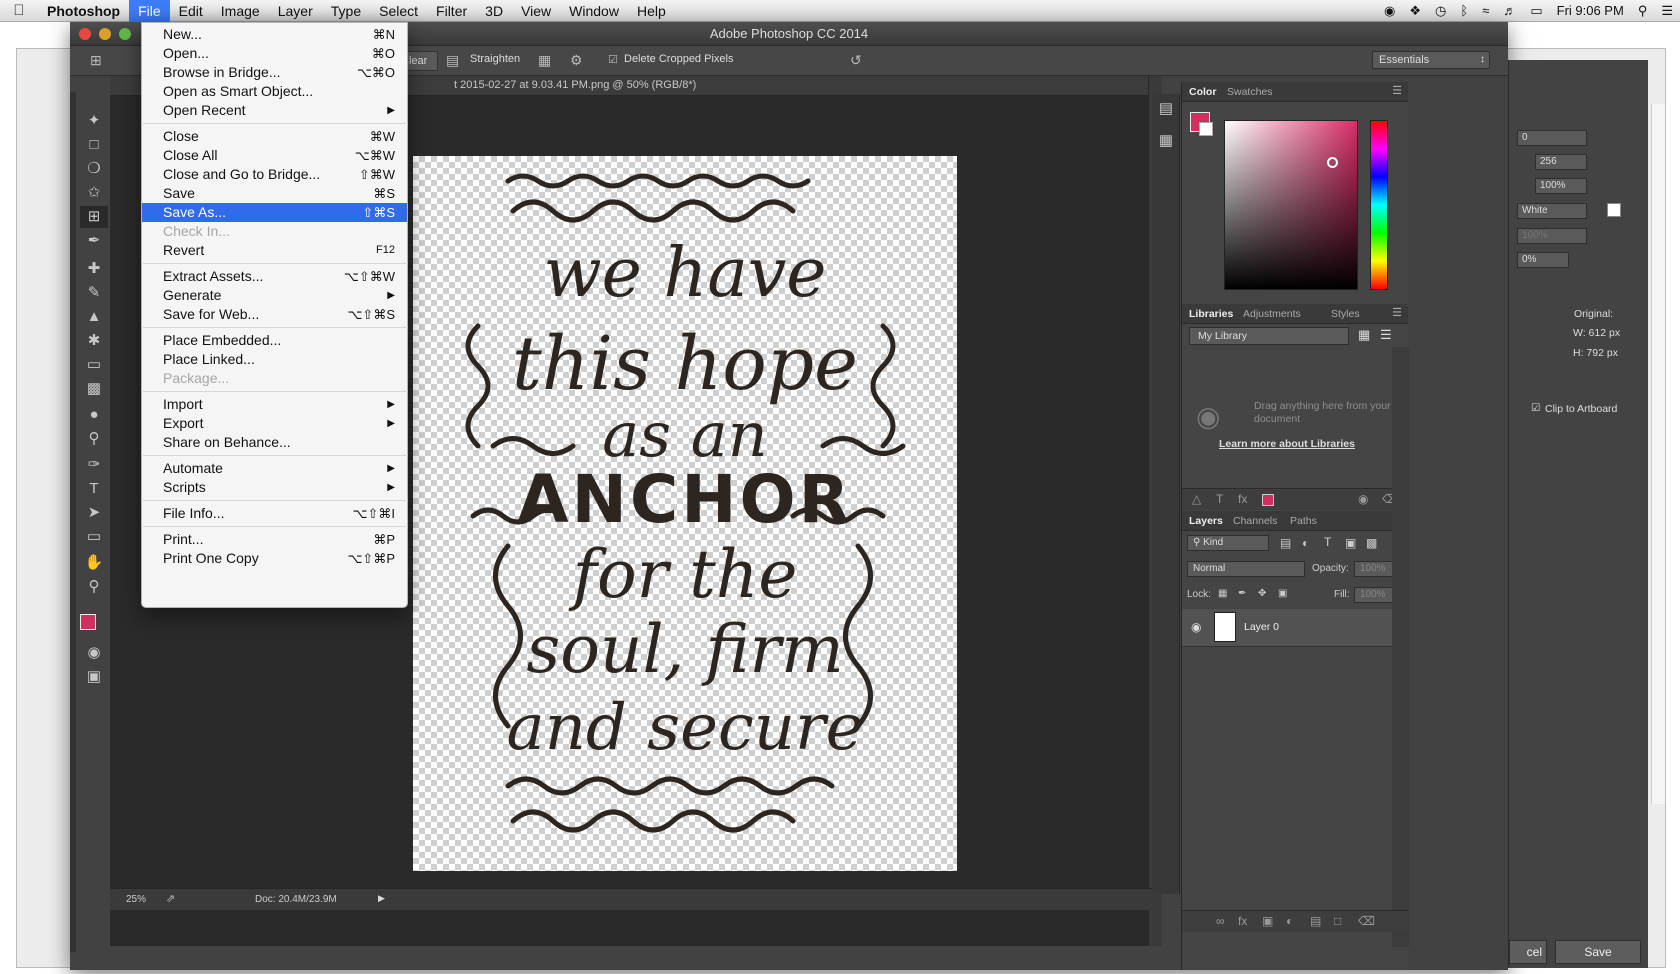 This screenshot has height=974, width=1680. What do you see at coordinates (1363, 499) in the screenshot?
I see `creative-cloud-sync-icon: ◉` at bounding box center [1363, 499].